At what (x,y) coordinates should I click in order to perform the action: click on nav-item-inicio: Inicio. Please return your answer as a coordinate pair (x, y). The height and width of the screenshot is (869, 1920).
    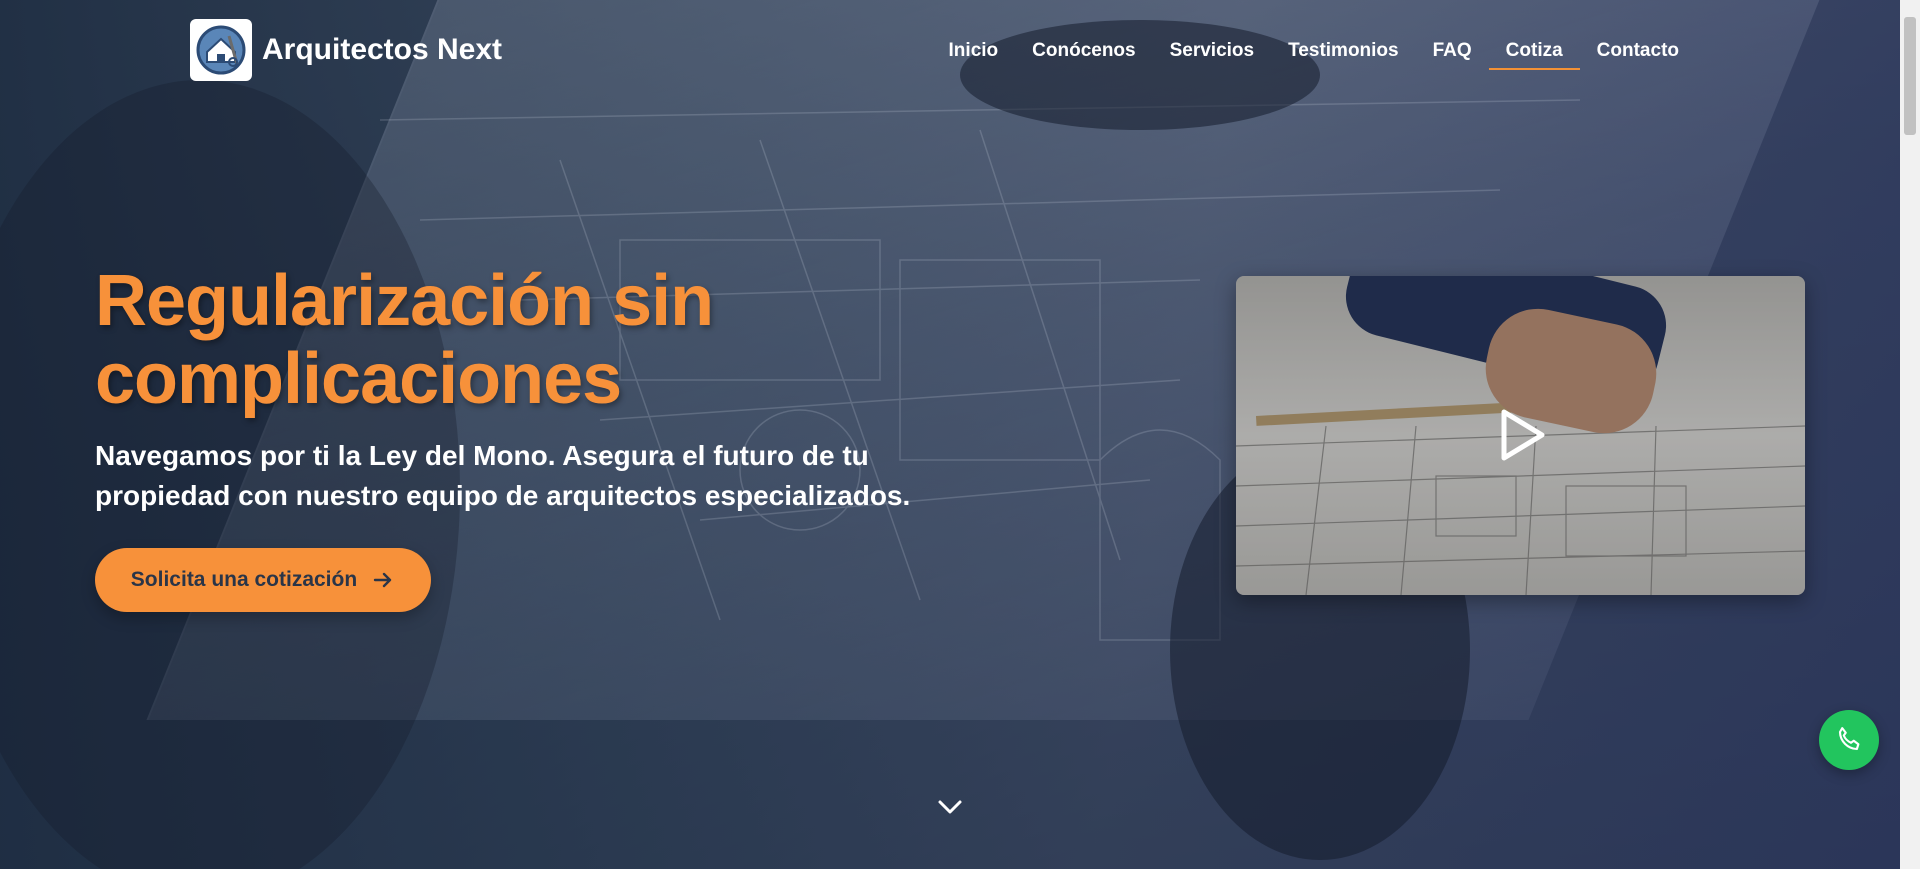
    Looking at the image, I should click on (974, 53).